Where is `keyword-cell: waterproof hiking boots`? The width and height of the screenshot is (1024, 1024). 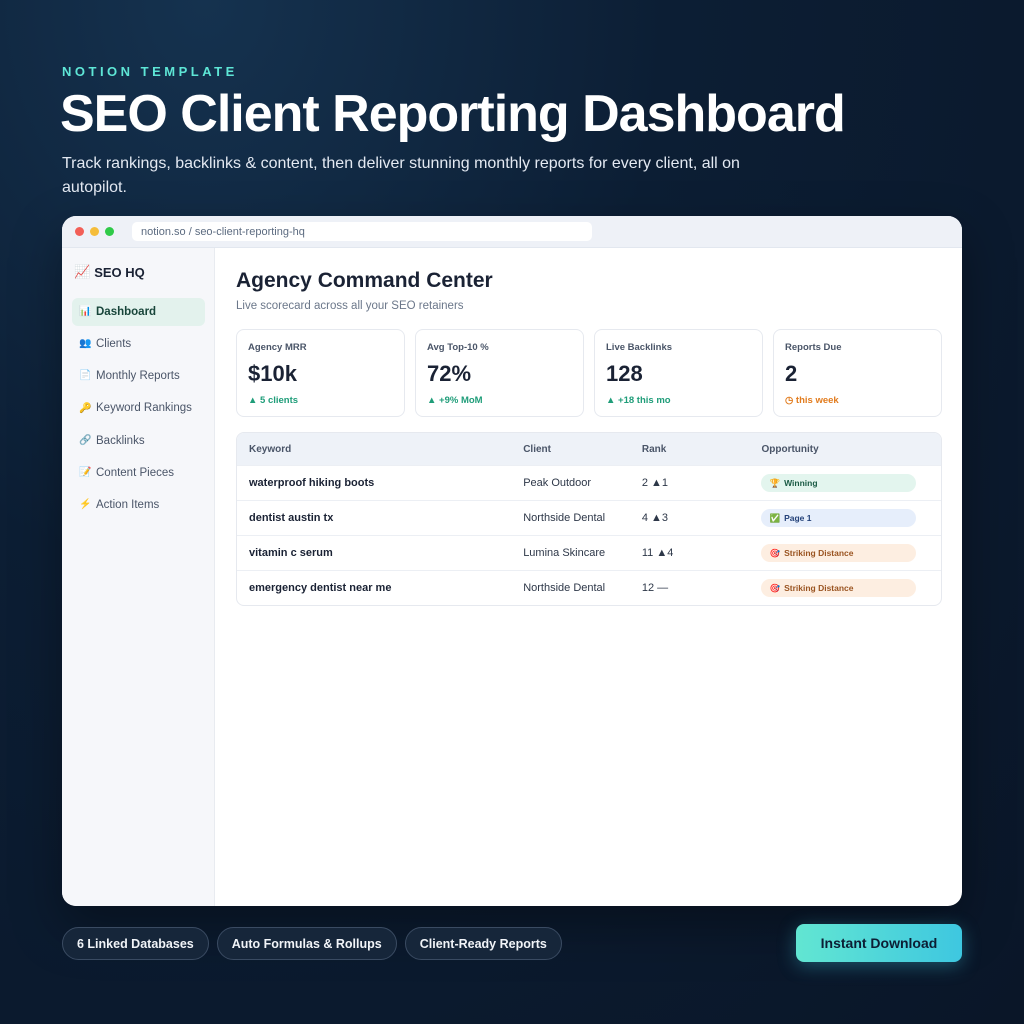 keyword-cell: waterproof hiking boots is located at coordinates (312, 483).